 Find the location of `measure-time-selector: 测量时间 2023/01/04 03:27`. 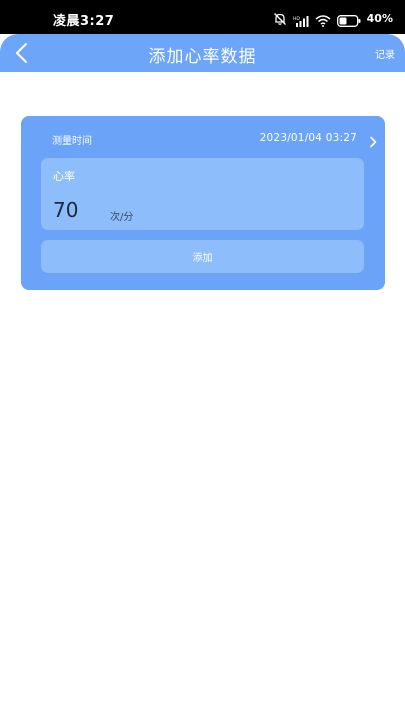

measure-time-selector: 测量时间 2023/01/04 03:27 is located at coordinates (203, 137).